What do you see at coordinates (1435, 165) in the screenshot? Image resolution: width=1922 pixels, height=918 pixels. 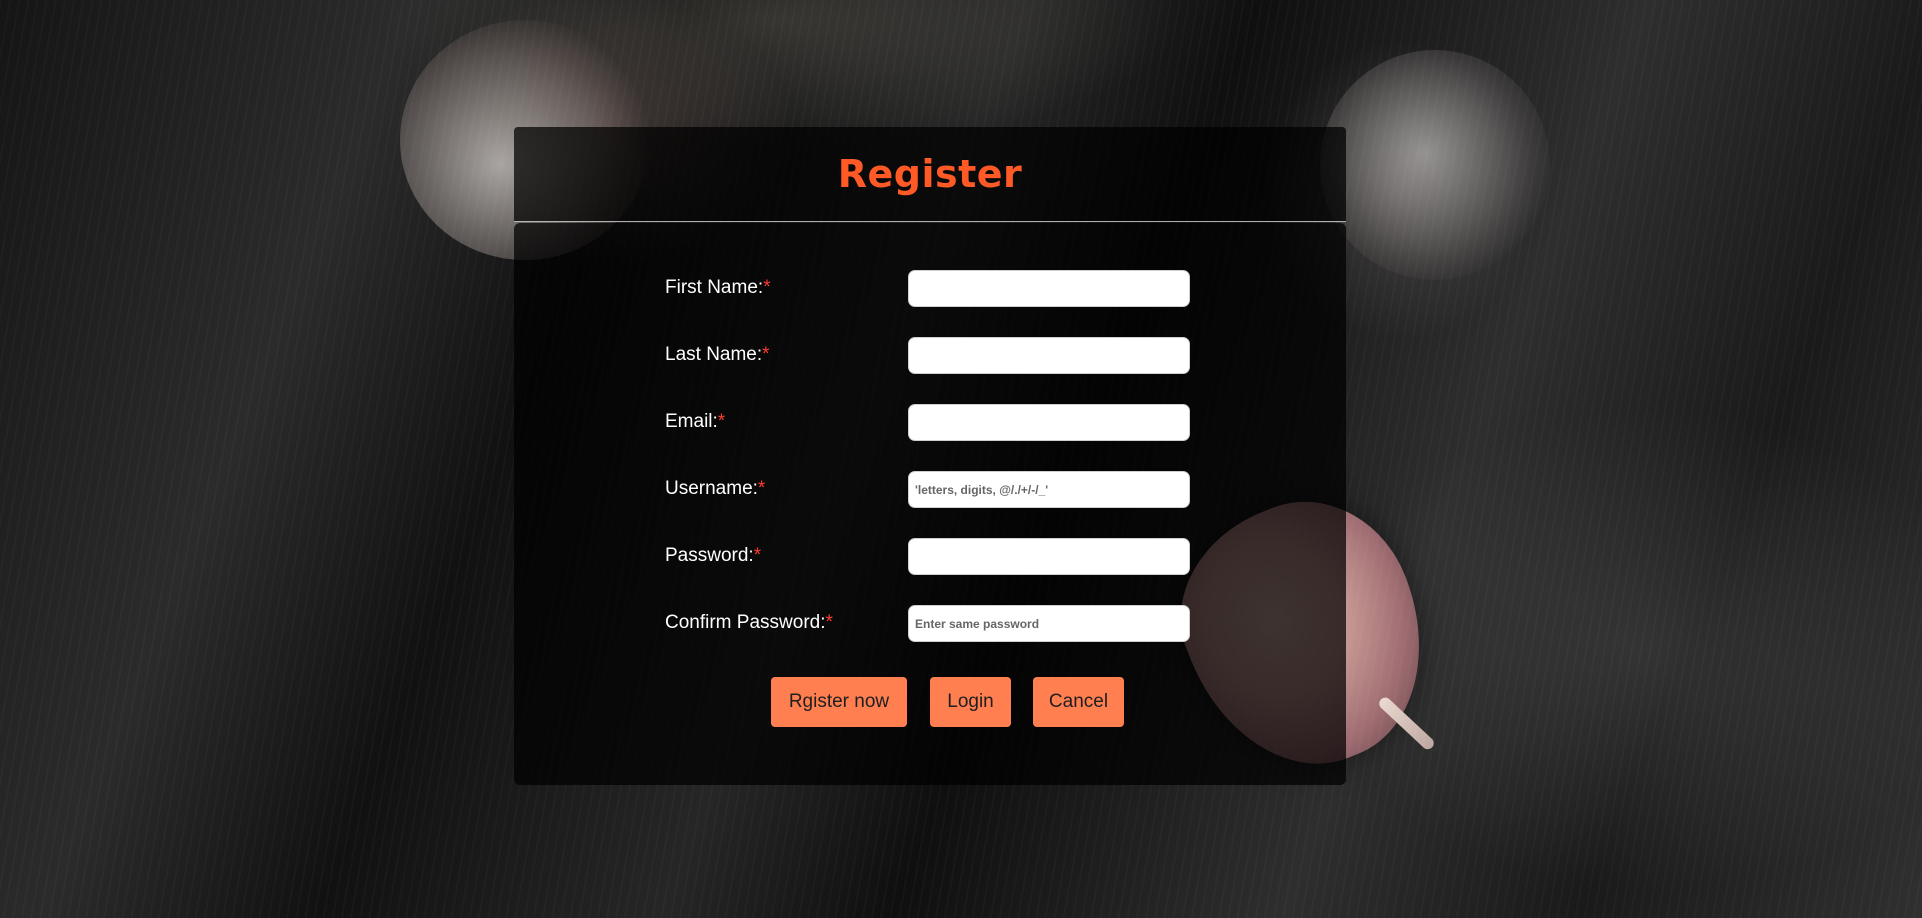 I see `garlic-bulb-image` at bounding box center [1435, 165].